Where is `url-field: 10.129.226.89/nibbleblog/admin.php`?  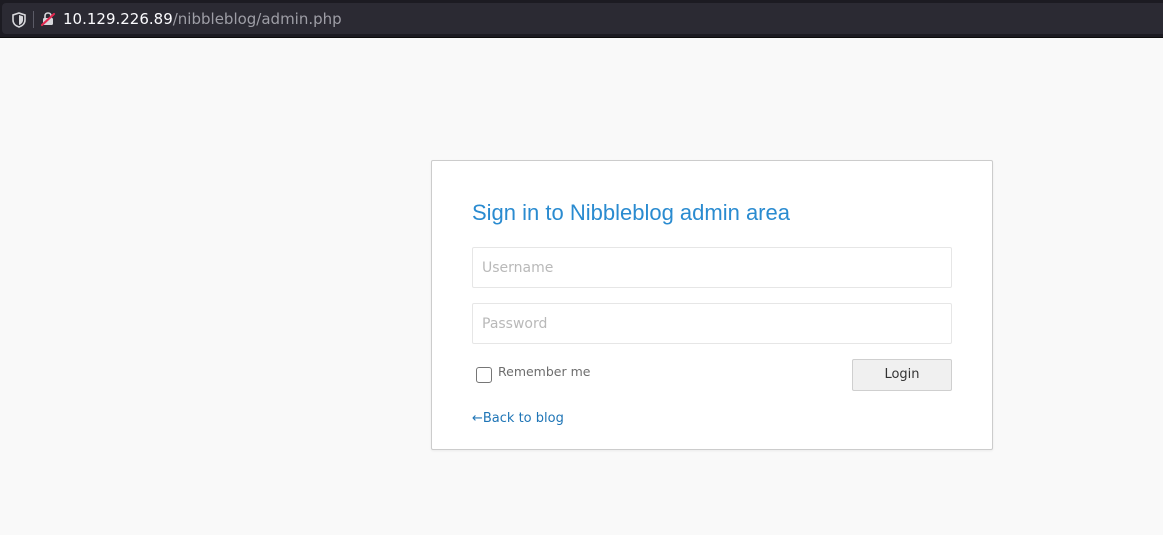
url-field: 10.129.226.89/nibbleblog/admin.php is located at coordinates (582, 18).